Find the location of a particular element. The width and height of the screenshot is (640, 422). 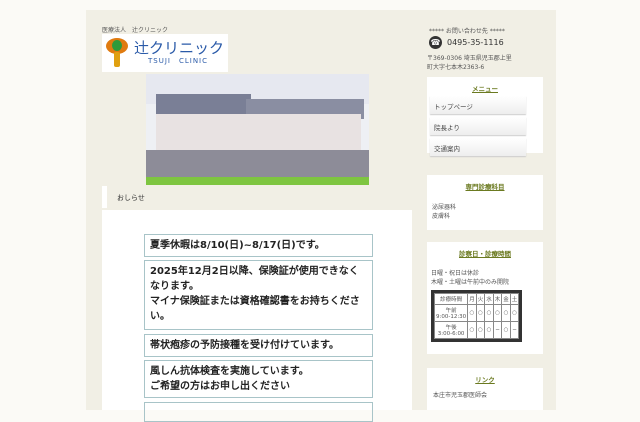

links-box: リンク 本庄市児玉郡医師会 is located at coordinates (485, 389).